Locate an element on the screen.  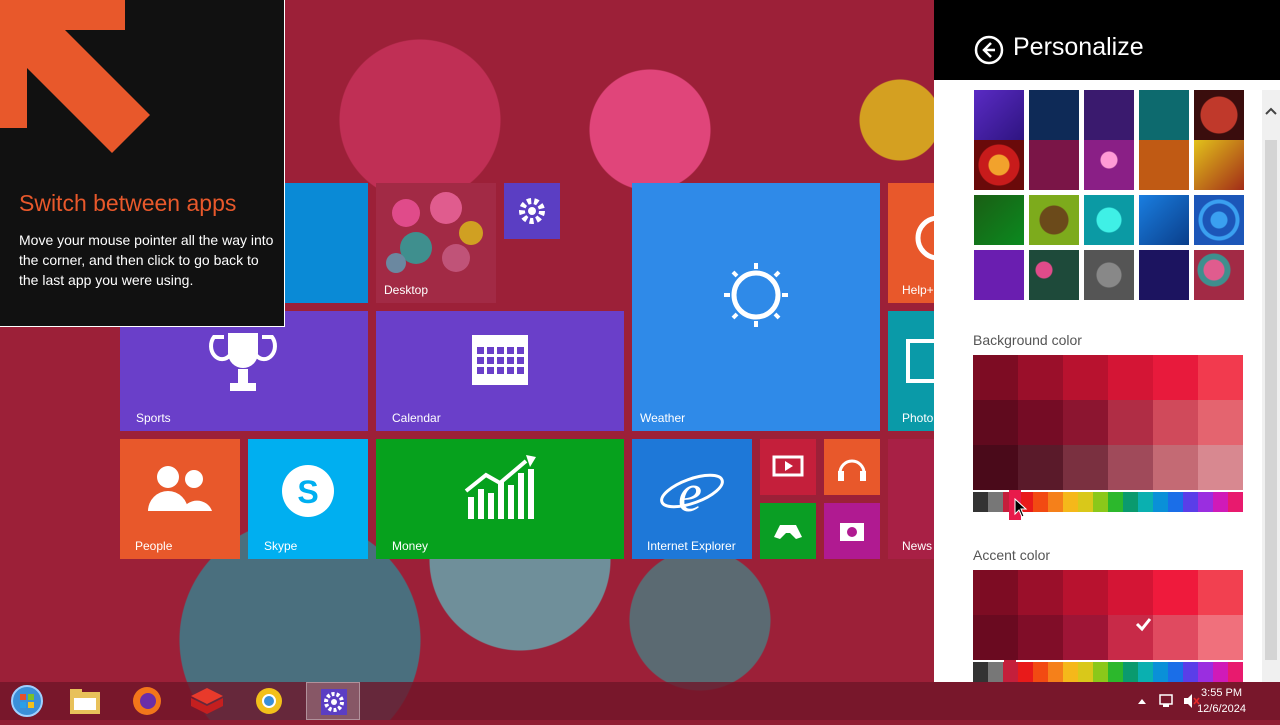
checkmark-icon is located at coordinates (1143, 625).